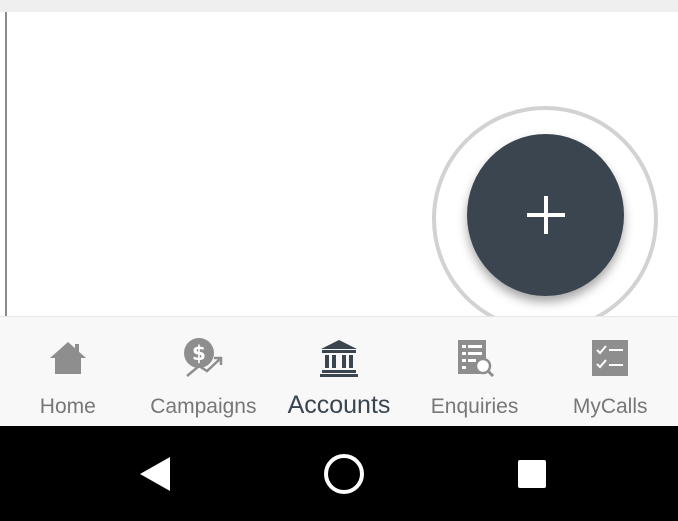 This screenshot has height=521, width=678. I want to click on nav-item-mycalls: MyCalls, so click(610, 371).